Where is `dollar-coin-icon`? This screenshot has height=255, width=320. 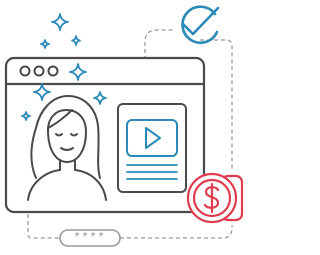
dollar-coin-icon is located at coordinates (215, 198).